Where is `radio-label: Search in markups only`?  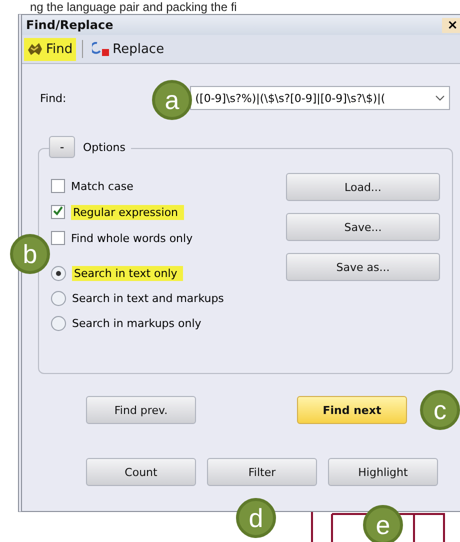 radio-label: Search in markups only is located at coordinates (137, 323).